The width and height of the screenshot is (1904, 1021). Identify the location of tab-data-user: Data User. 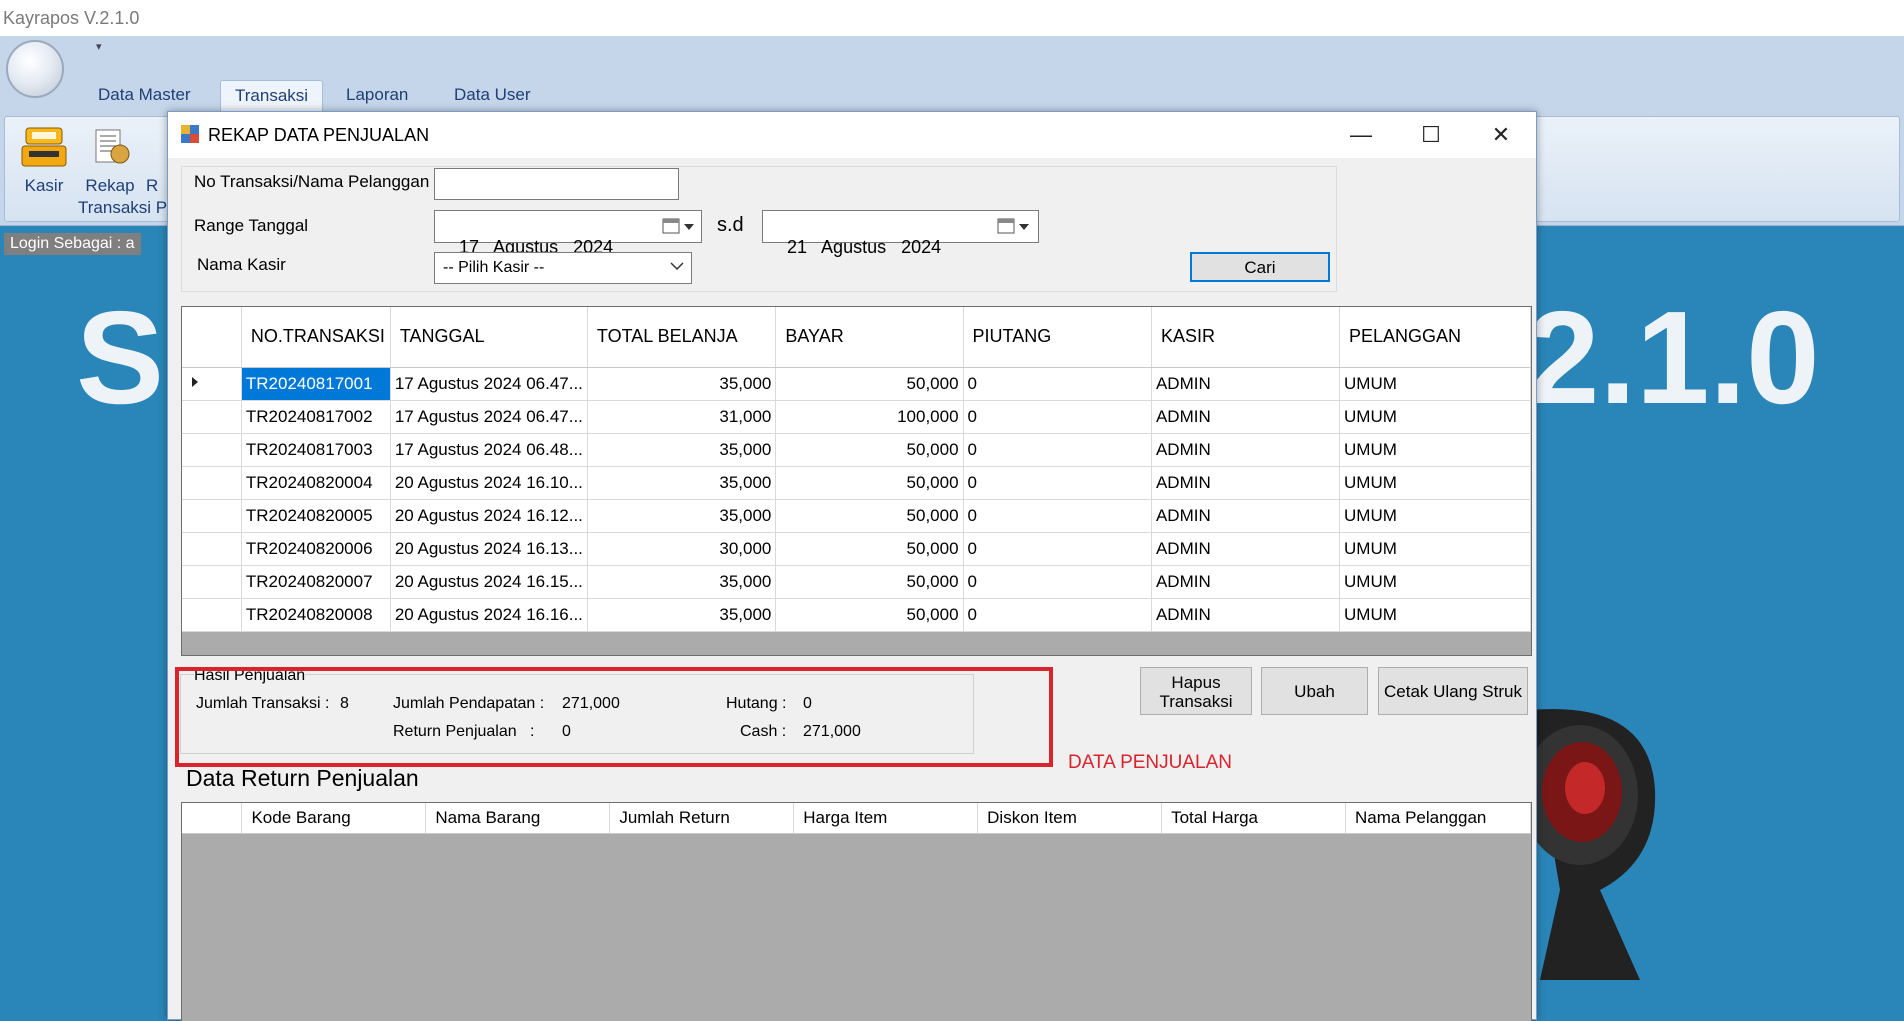
(492, 96).